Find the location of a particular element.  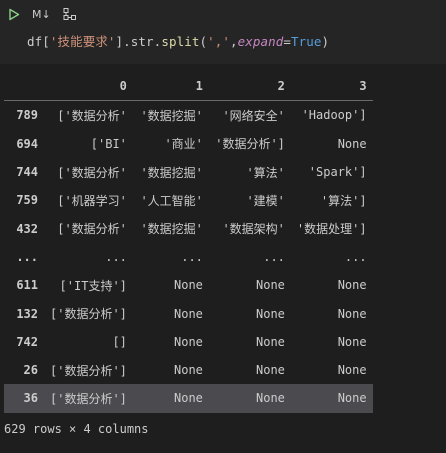

row-index: 742 is located at coordinates (27, 341).